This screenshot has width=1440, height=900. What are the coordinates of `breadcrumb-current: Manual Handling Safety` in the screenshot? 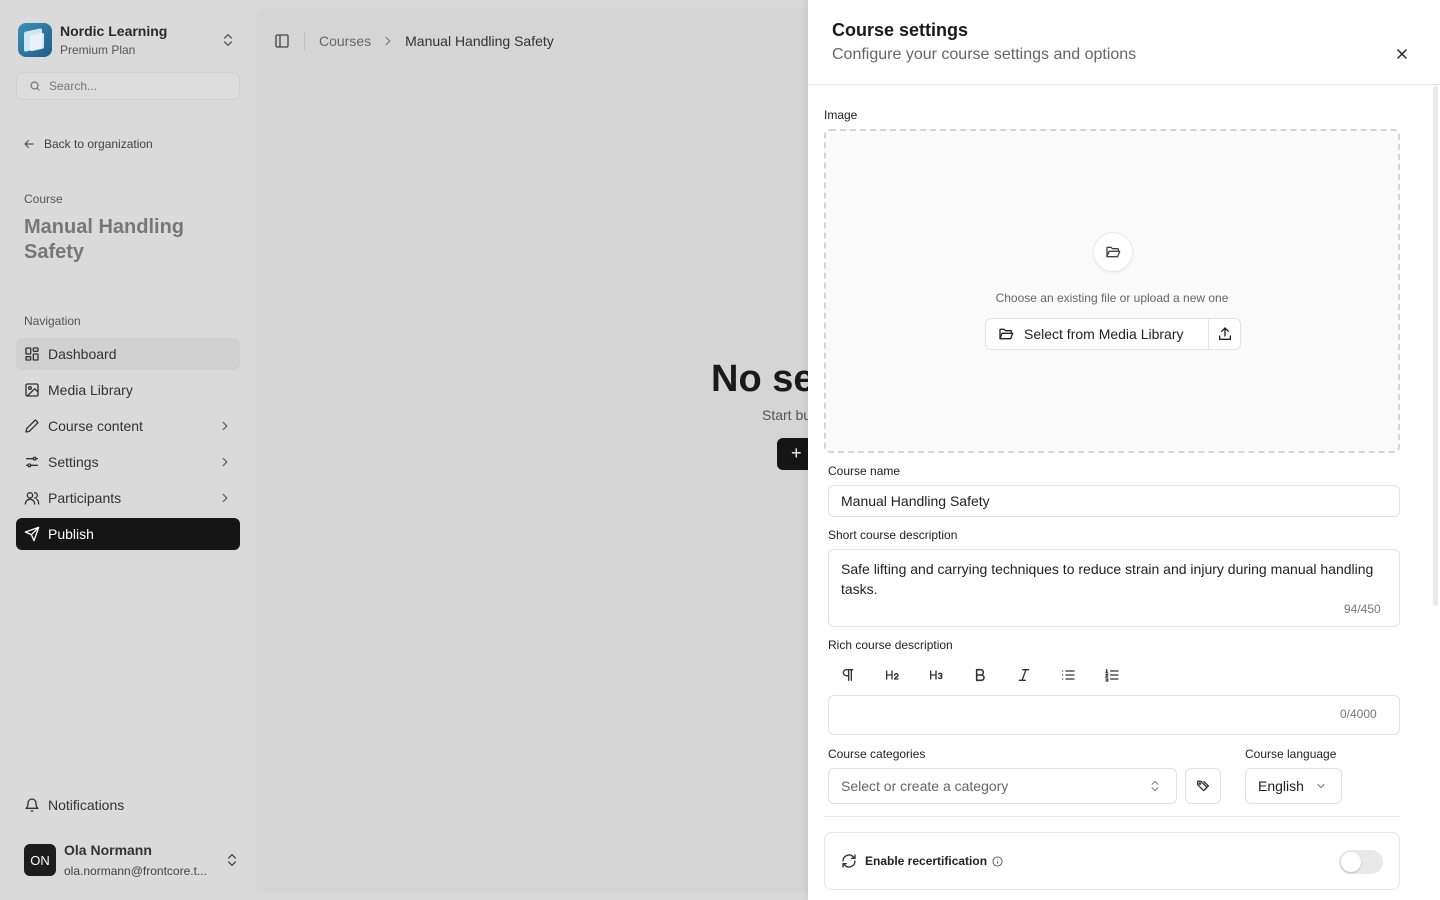 It's located at (479, 41).